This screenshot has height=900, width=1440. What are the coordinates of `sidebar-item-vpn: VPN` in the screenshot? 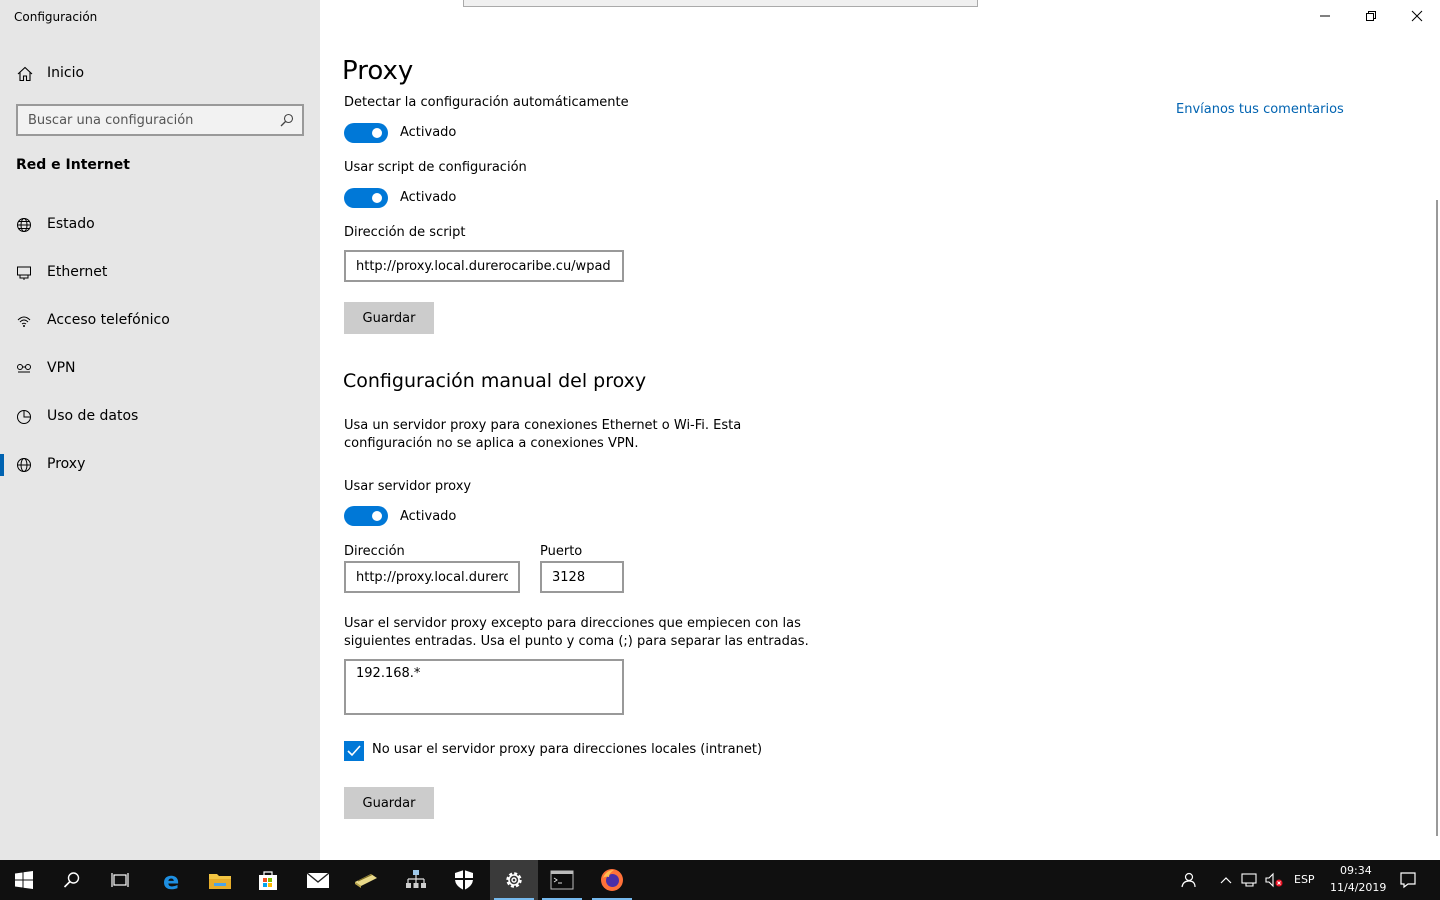 It's located at (160, 369).